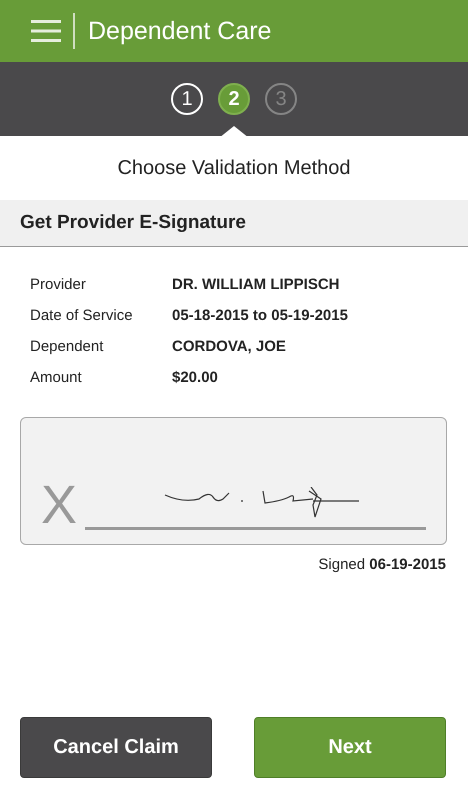 The height and width of the screenshot is (800, 468). Describe the element at coordinates (187, 99) in the screenshot. I see `step-indicator: 1` at that location.